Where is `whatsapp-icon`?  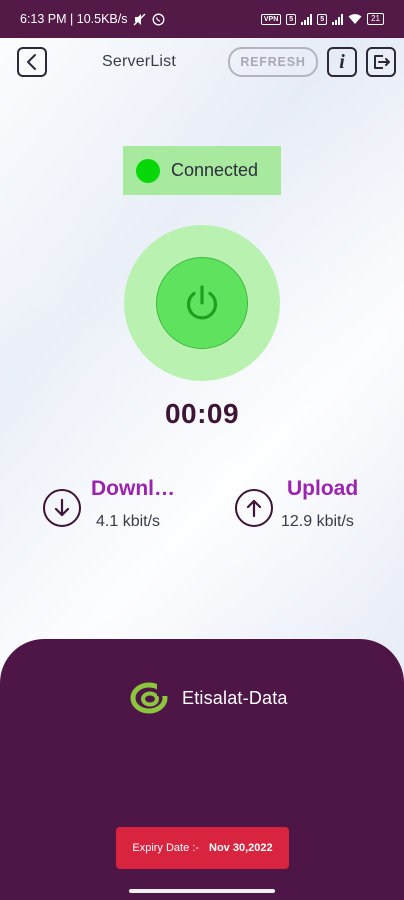
whatsapp-icon is located at coordinates (159, 19).